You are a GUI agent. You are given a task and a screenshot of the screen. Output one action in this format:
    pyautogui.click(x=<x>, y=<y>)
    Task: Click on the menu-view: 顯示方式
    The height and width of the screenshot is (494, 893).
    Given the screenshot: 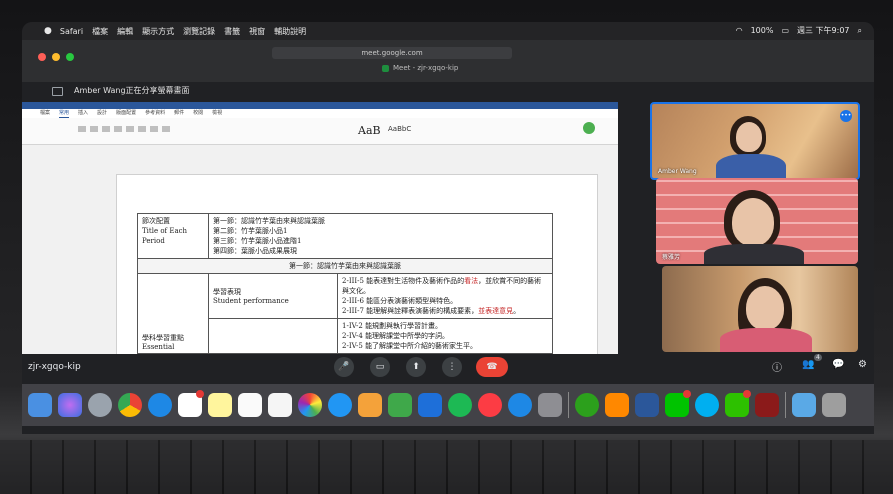 What is the action you would take?
    pyautogui.click(x=158, y=31)
    